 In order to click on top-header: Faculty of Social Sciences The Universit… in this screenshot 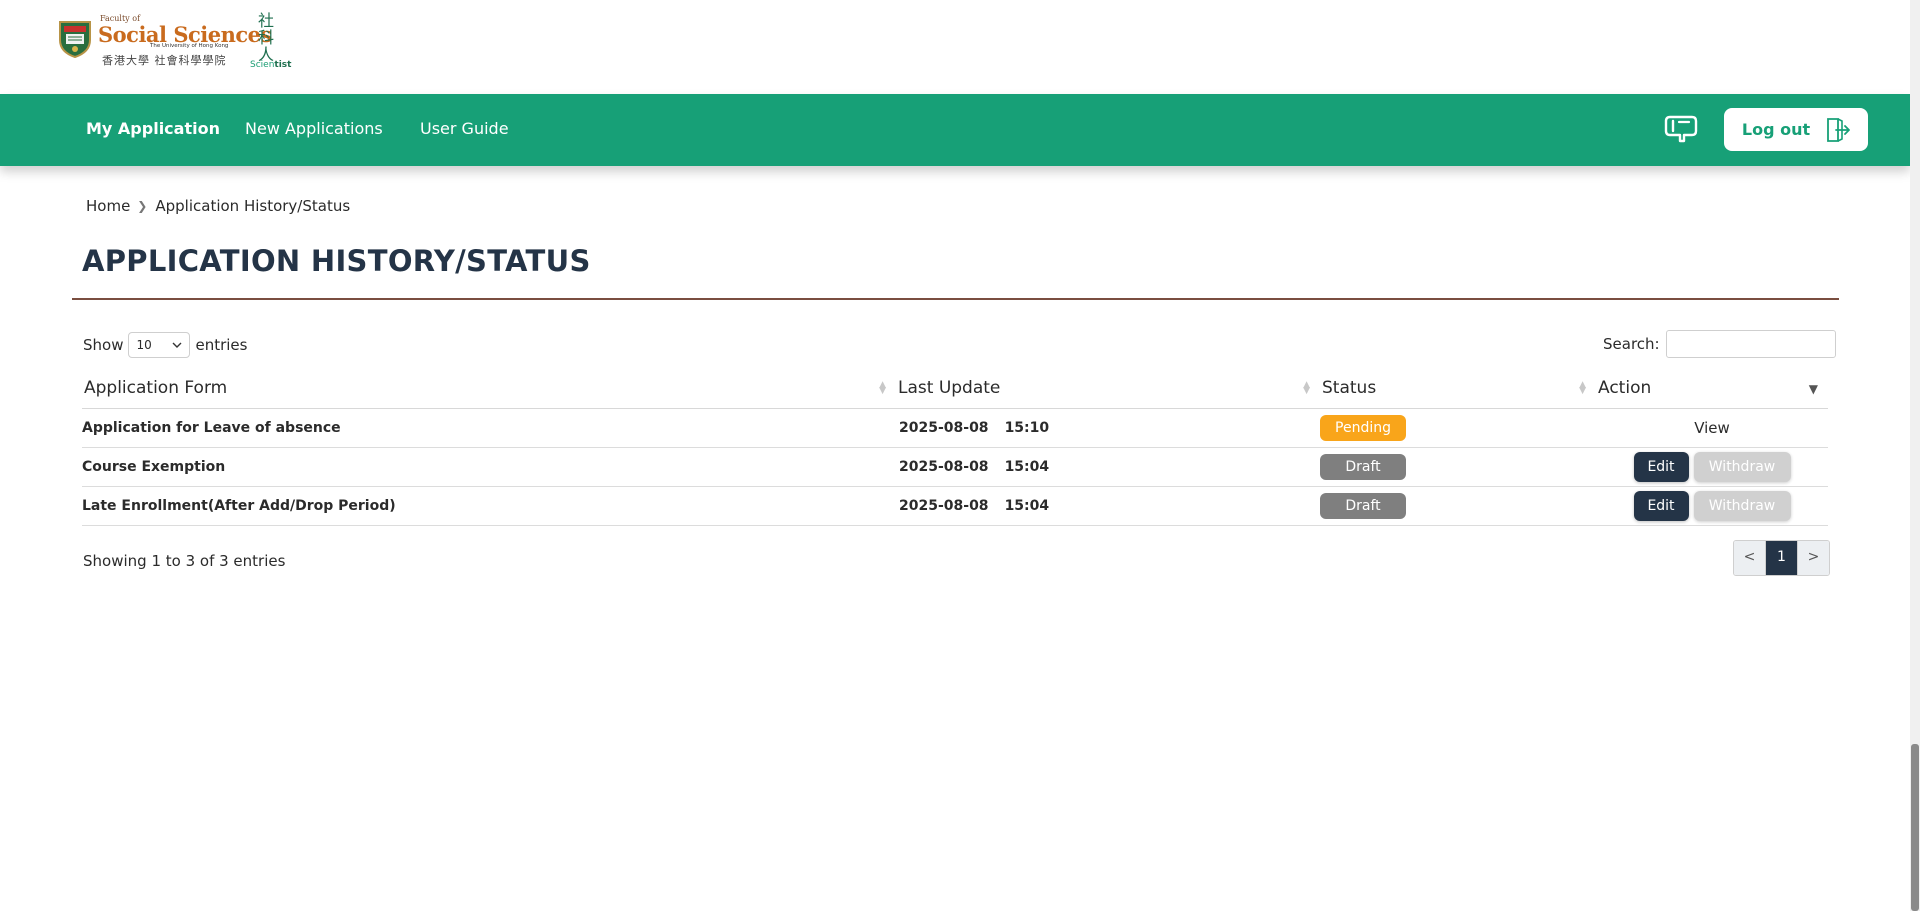, I will do `click(955, 47)`.